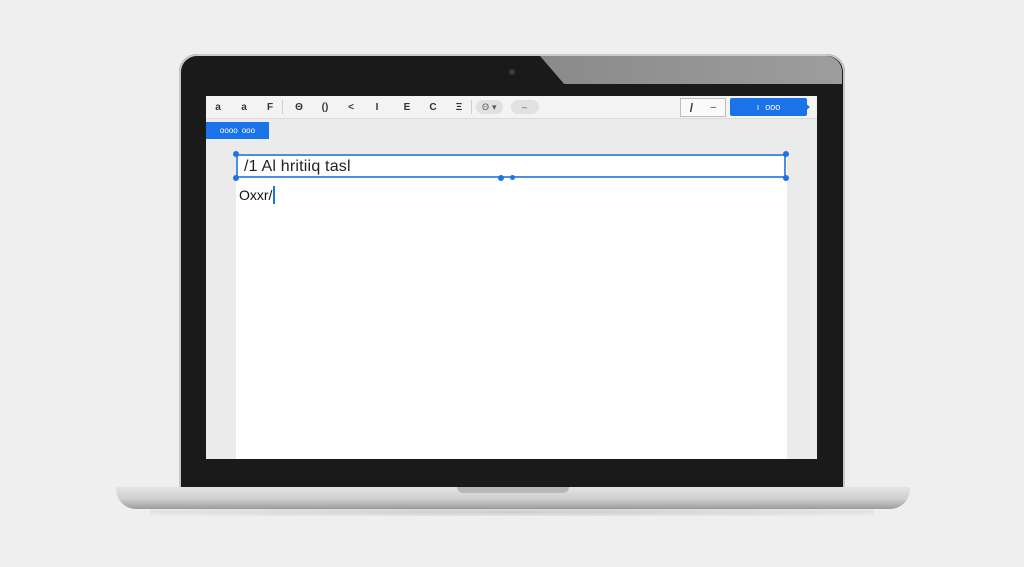  Describe the element at coordinates (299, 107) in the screenshot. I see `toolbar-button-4: Θ` at that location.